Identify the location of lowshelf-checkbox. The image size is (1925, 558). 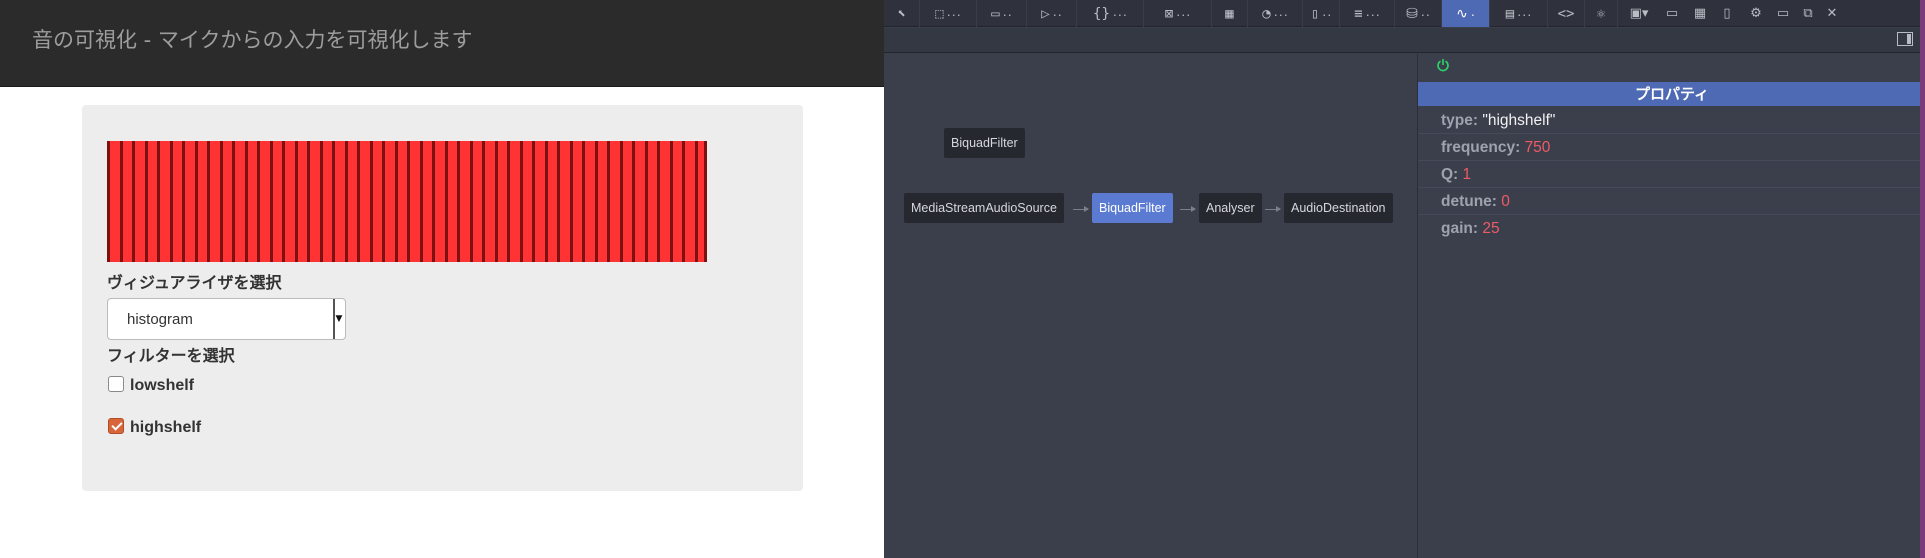
(116, 384).